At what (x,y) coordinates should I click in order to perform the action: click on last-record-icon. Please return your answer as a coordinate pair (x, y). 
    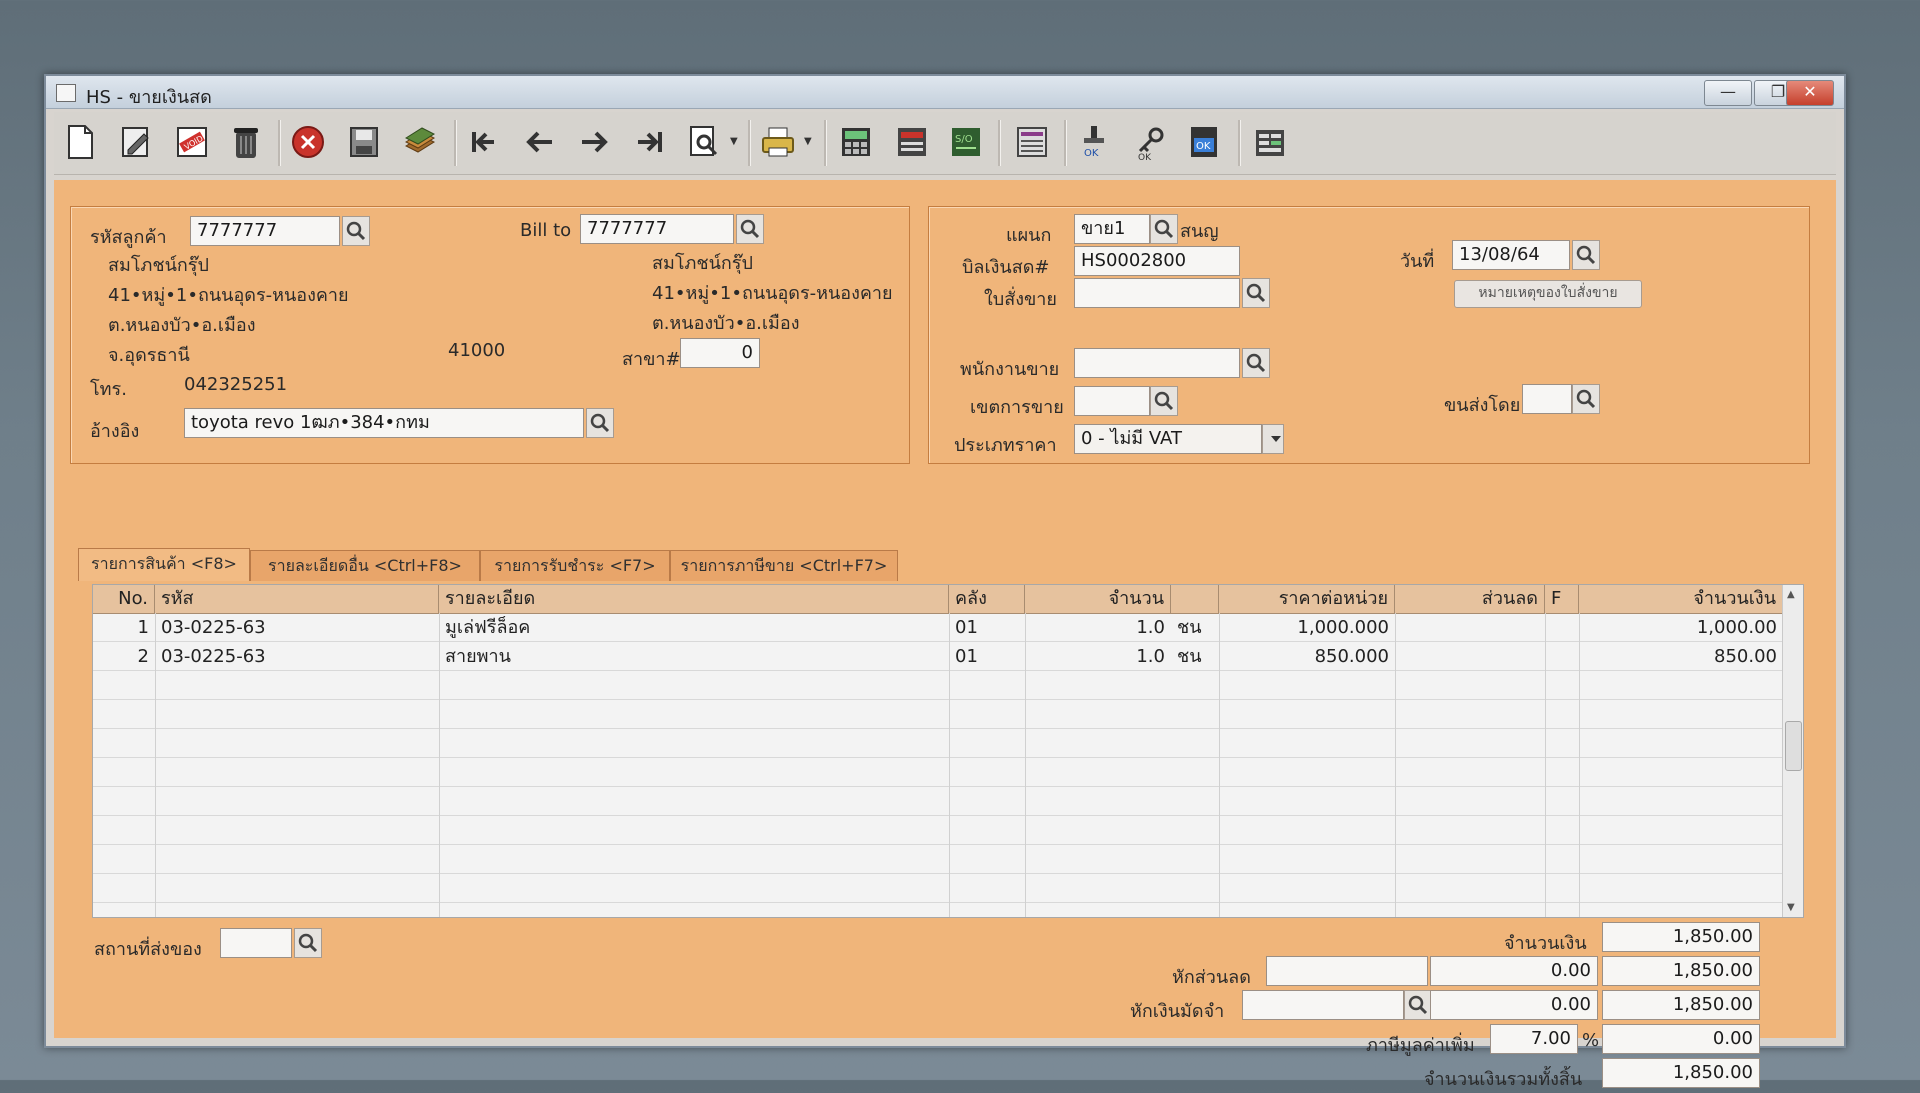
    Looking at the image, I should click on (650, 142).